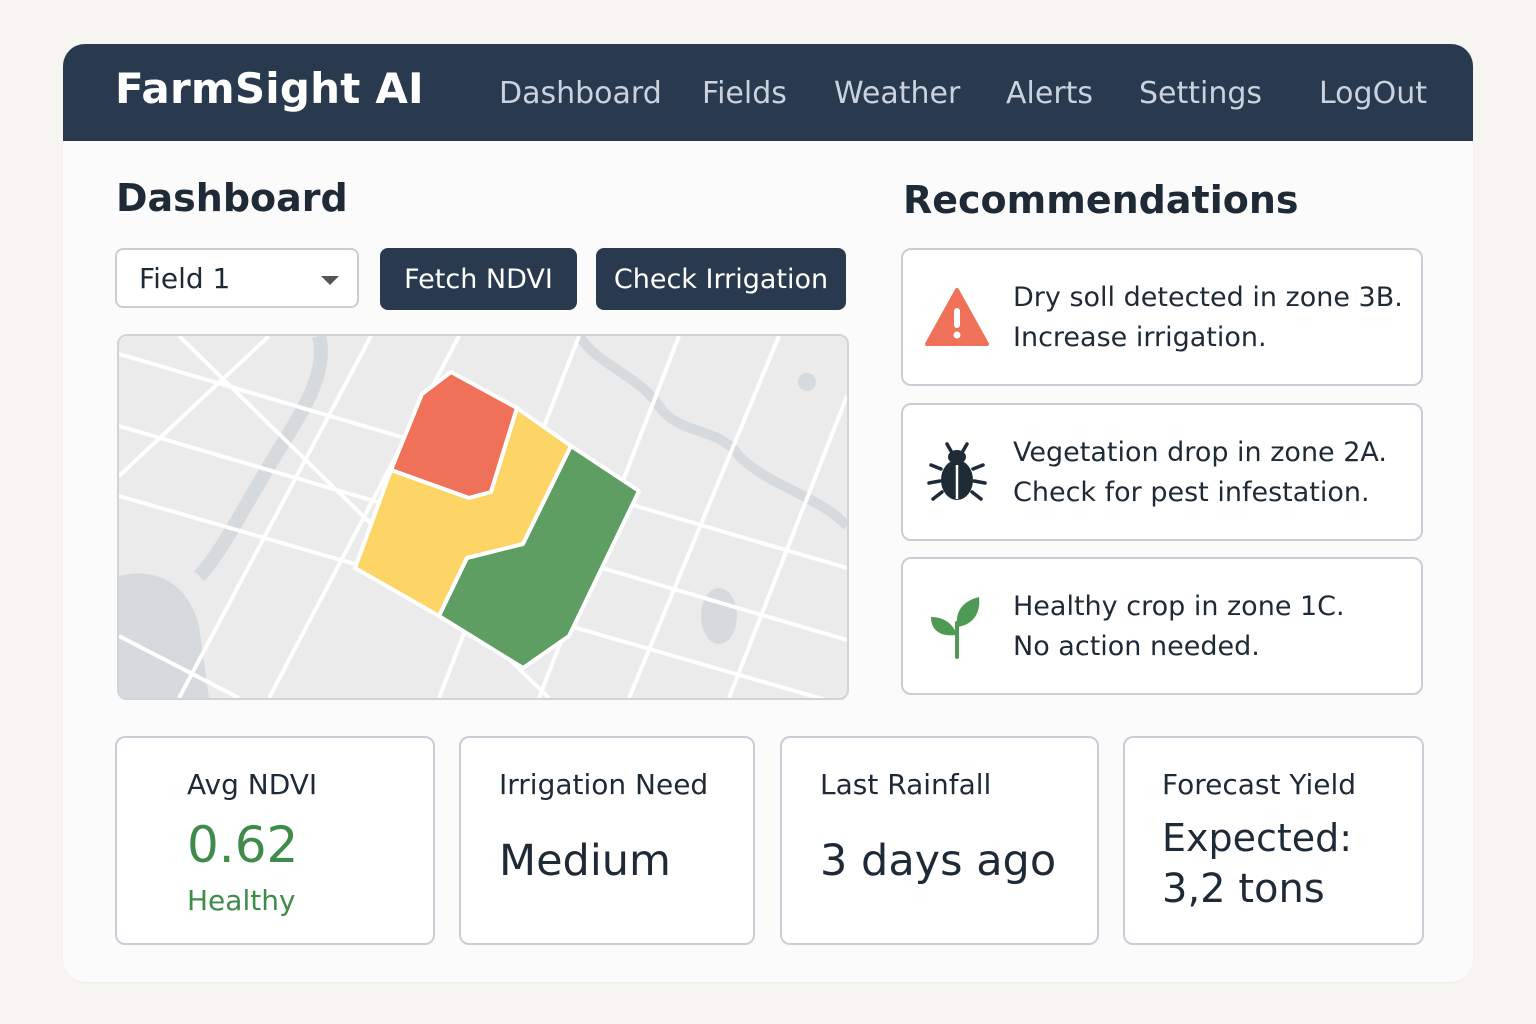 The width and height of the screenshot is (1536, 1024). I want to click on stat-label: Irrigation Need, so click(604, 784).